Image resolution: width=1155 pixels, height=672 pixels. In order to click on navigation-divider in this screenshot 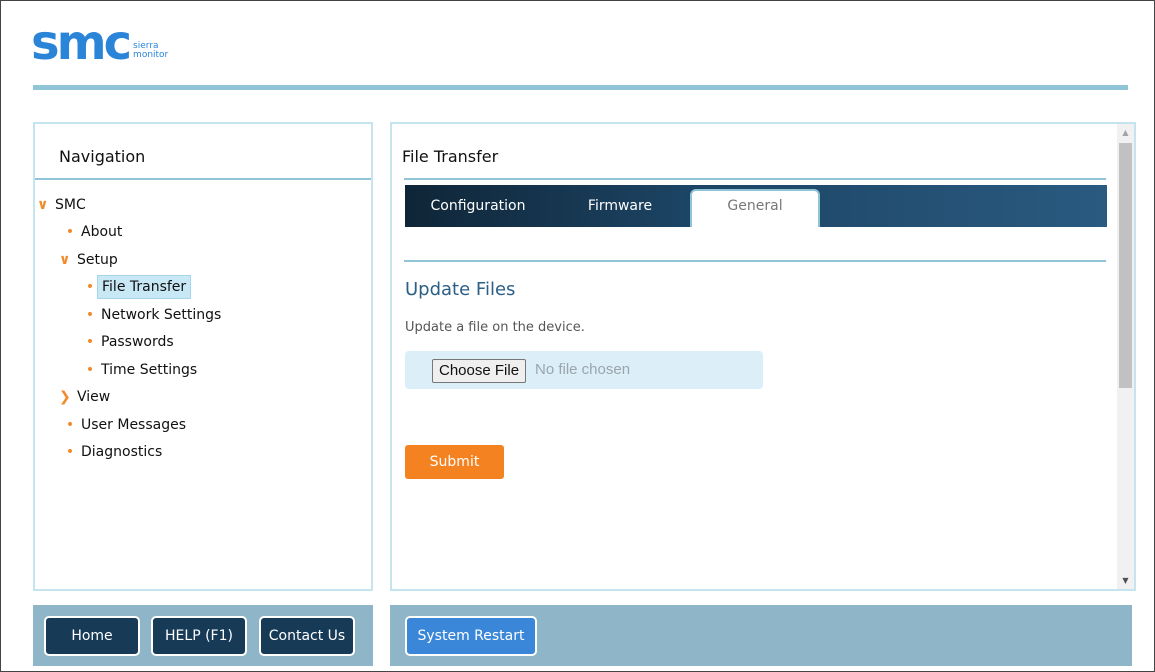, I will do `click(203, 179)`.